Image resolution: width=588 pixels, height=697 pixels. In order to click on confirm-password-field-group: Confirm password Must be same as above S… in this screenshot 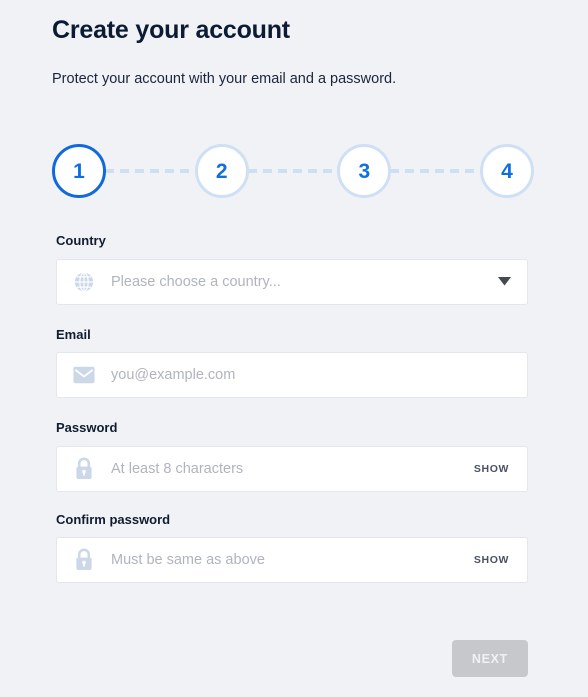, I will do `click(292, 548)`.